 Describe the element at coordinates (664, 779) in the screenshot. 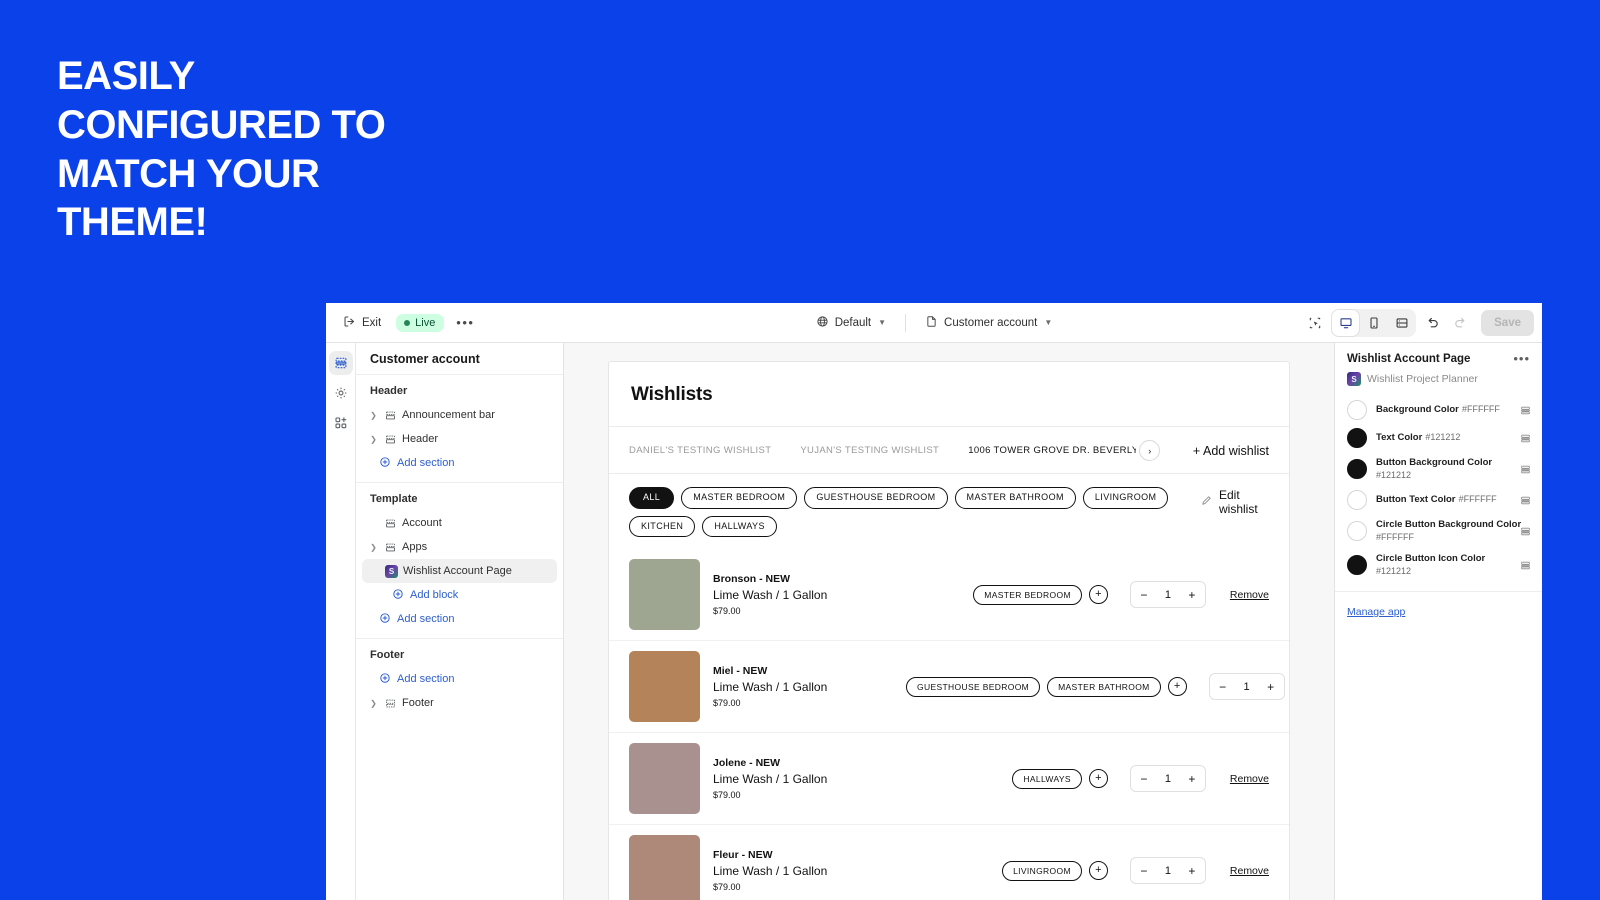

I see `product-swatch` at that location.